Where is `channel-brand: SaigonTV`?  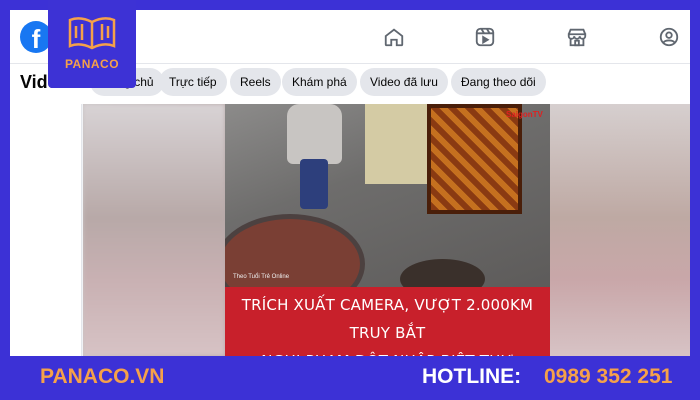
channel-brand: SaigonTV is located at coordinates (524, 114).